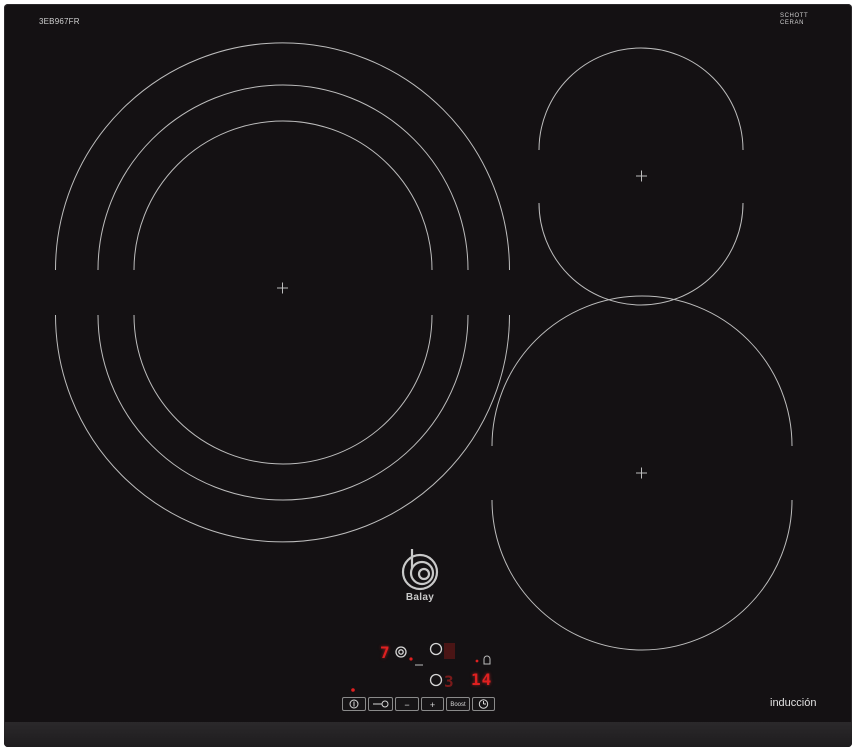 The width and height of the screenshot is (856, 753). I want to click on clock-icon, so click(483, 704).